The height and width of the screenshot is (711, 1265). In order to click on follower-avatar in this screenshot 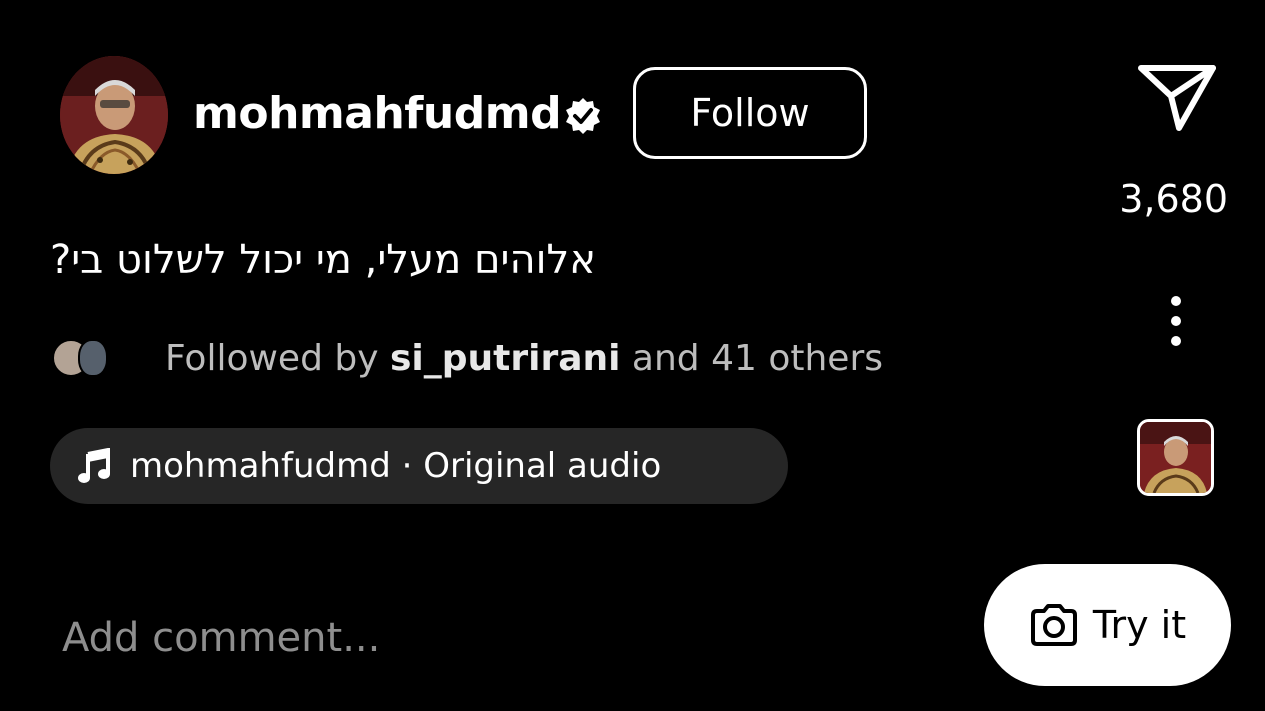, I will do `click(93, 358)`.